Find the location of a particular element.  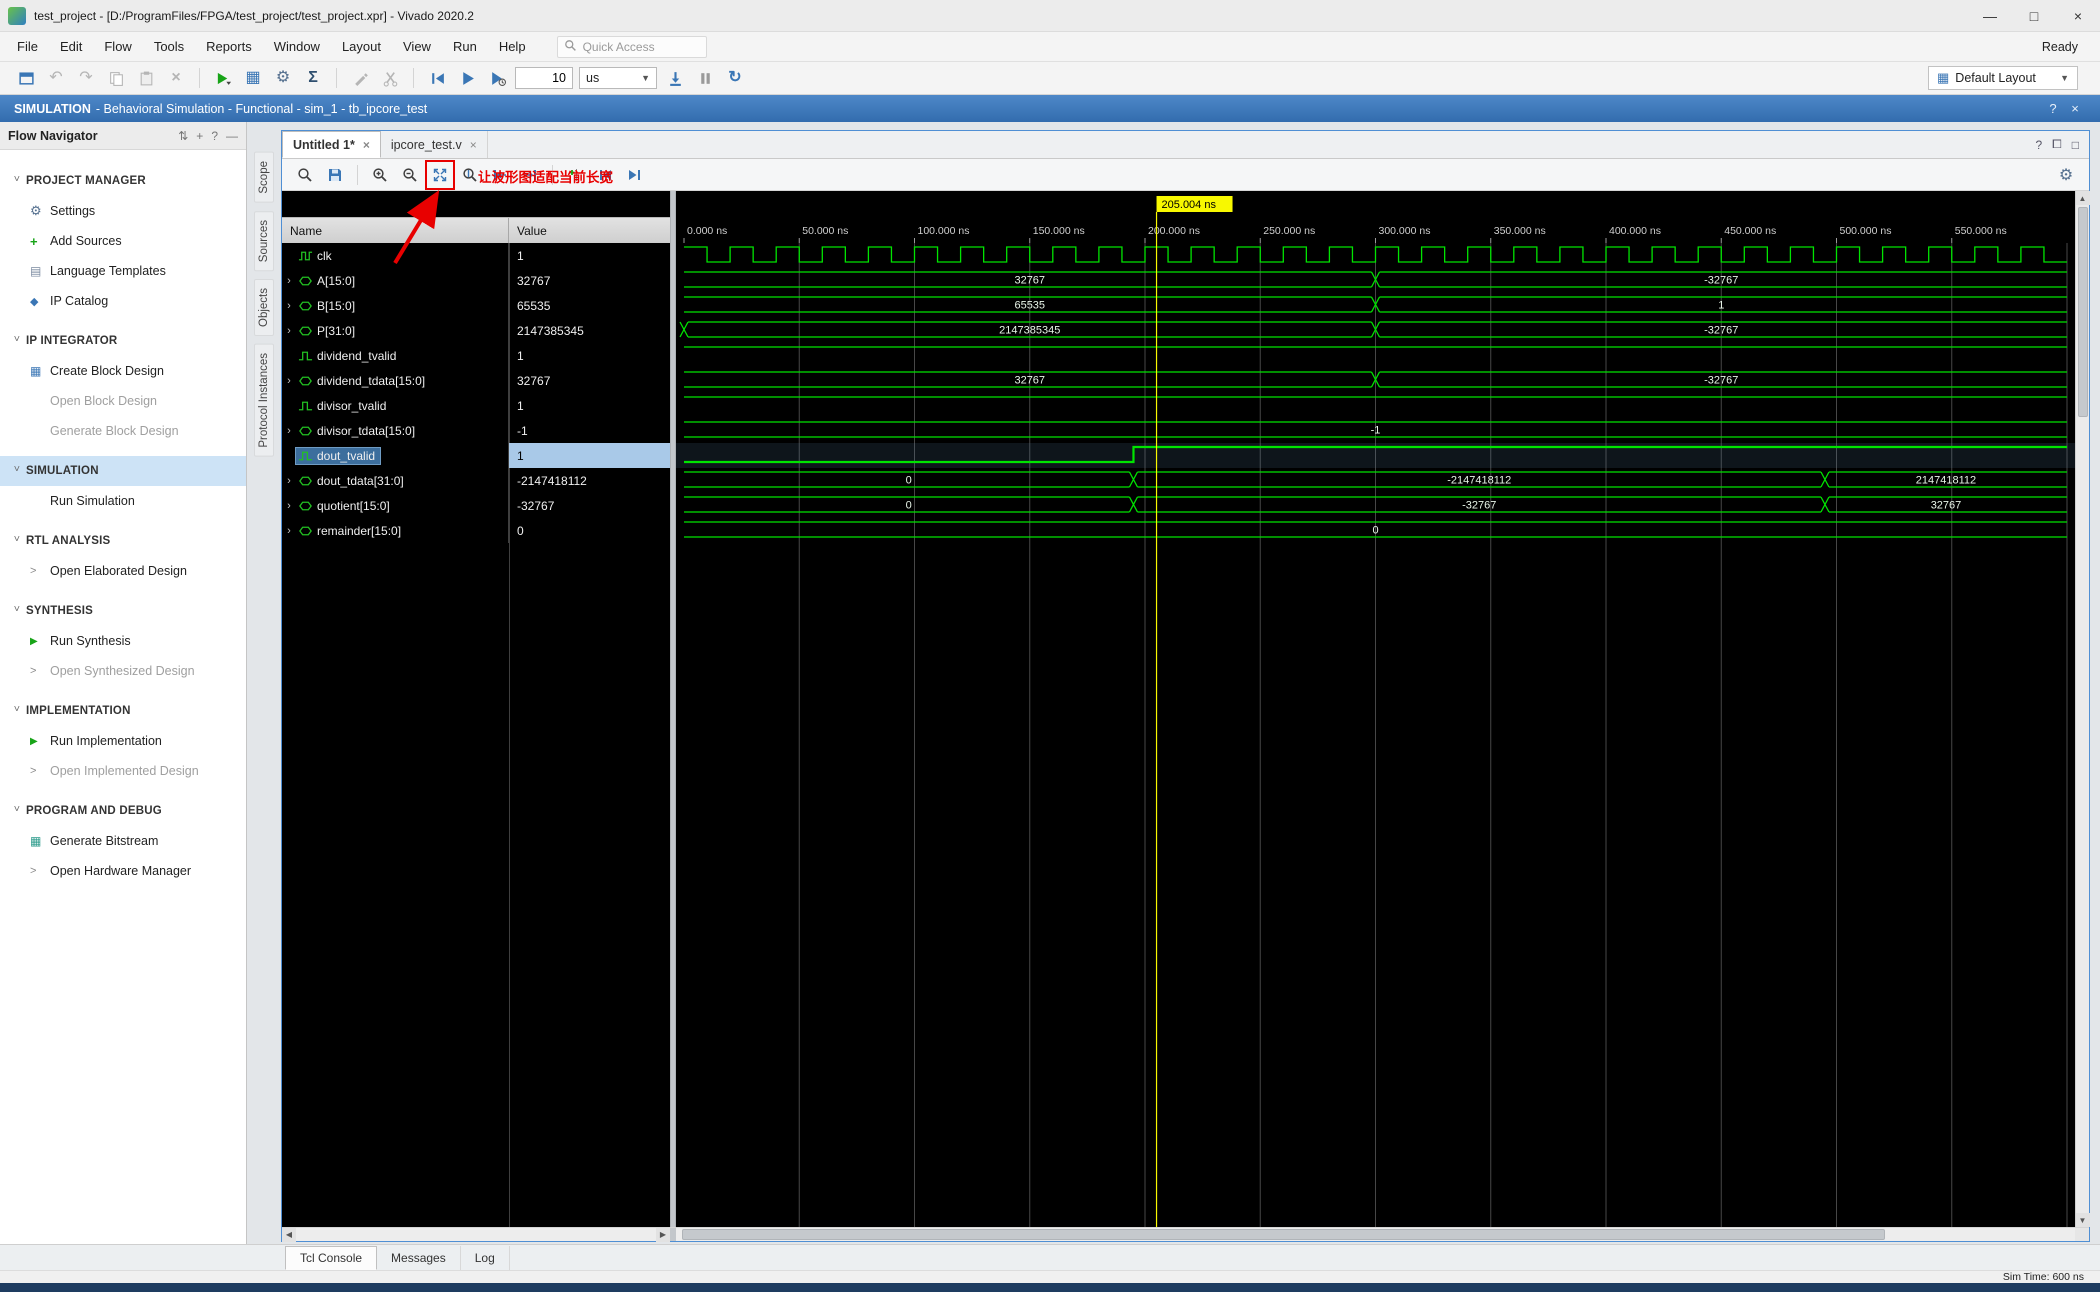

signal-name-cell: › P[31:0] is located at coordinates (395, 330).